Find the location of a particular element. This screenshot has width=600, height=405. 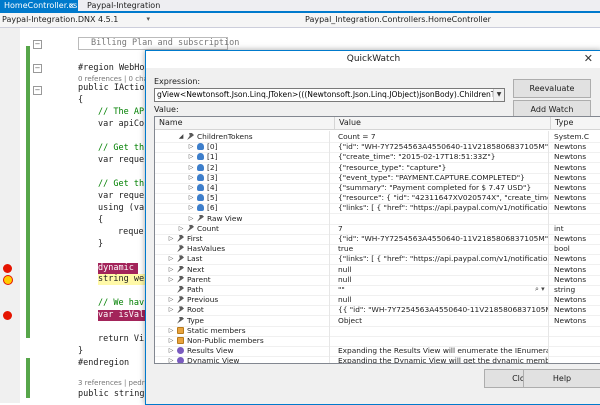

grid-header: Name Value Type is located at coordinates (377, 123).